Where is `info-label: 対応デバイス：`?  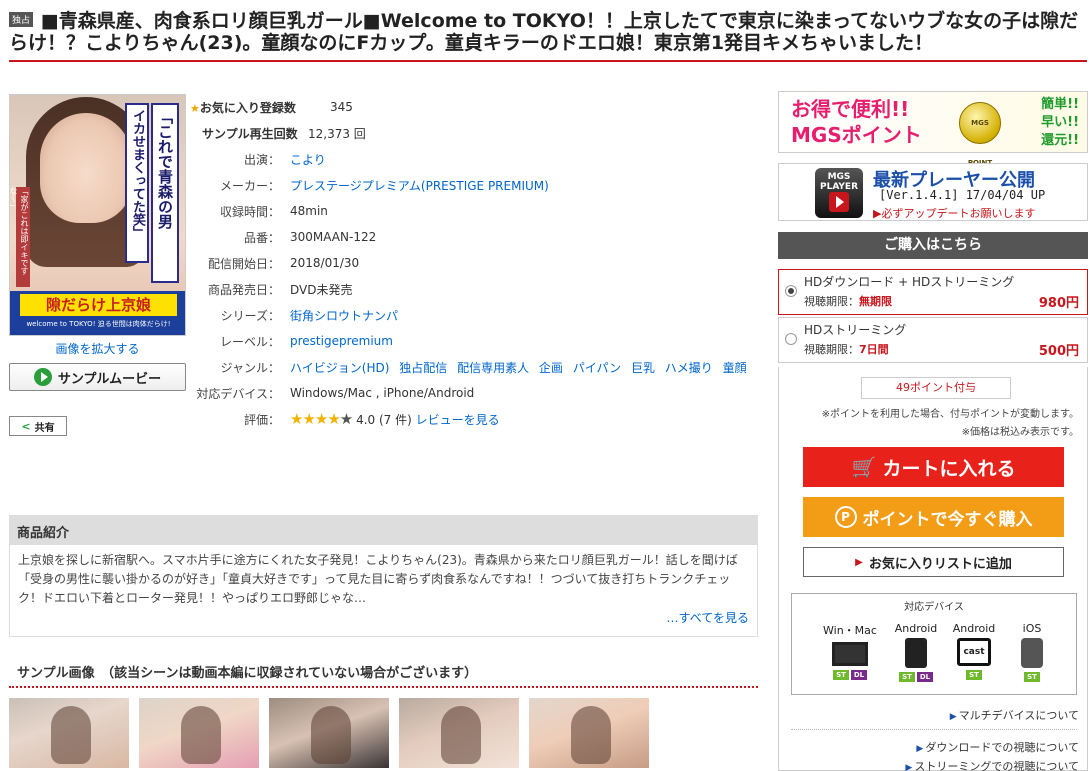 info-label: 対応デバイス： is located at coordinates (238, 393).